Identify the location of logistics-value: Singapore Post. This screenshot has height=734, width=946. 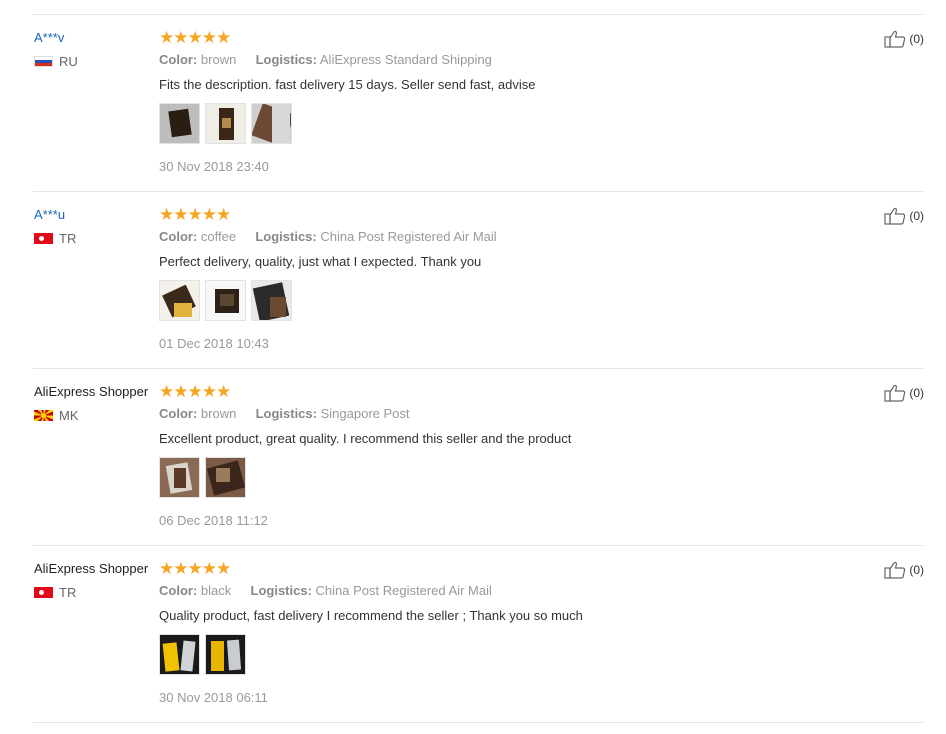
(365, 413).